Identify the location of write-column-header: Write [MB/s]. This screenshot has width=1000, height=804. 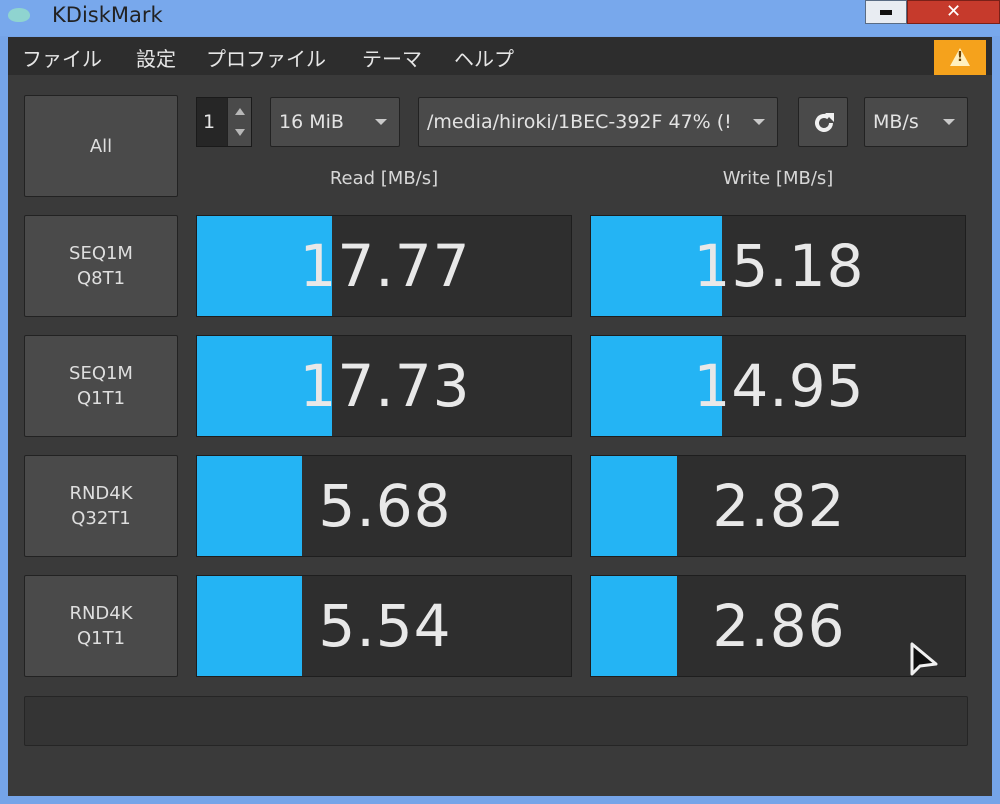
(778, 178).